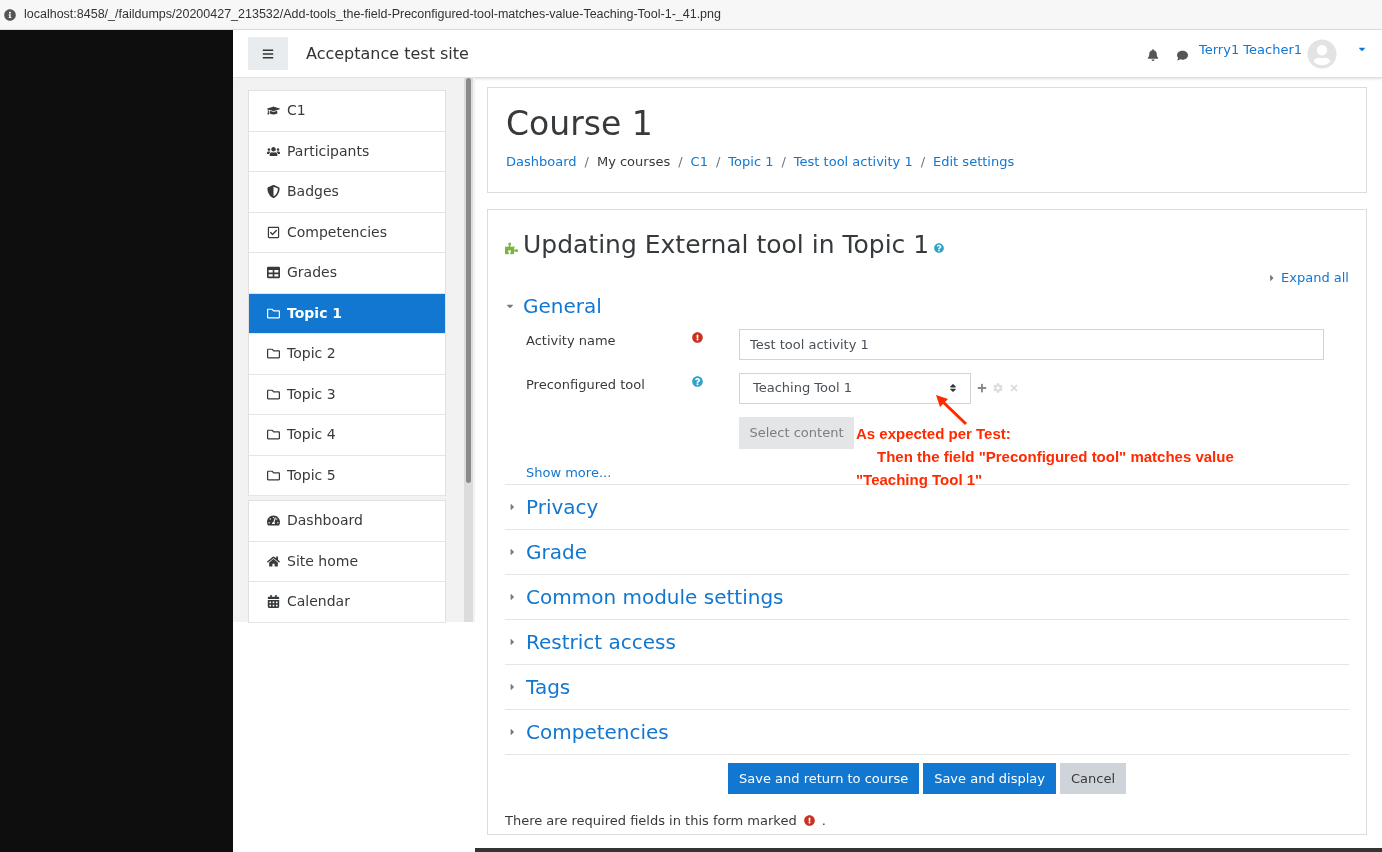 The image size is (1382, 852). What do you see at coordinates (951, 409) in the screenshot?
I see `arrow-icon` at bounding box center [951, 409].